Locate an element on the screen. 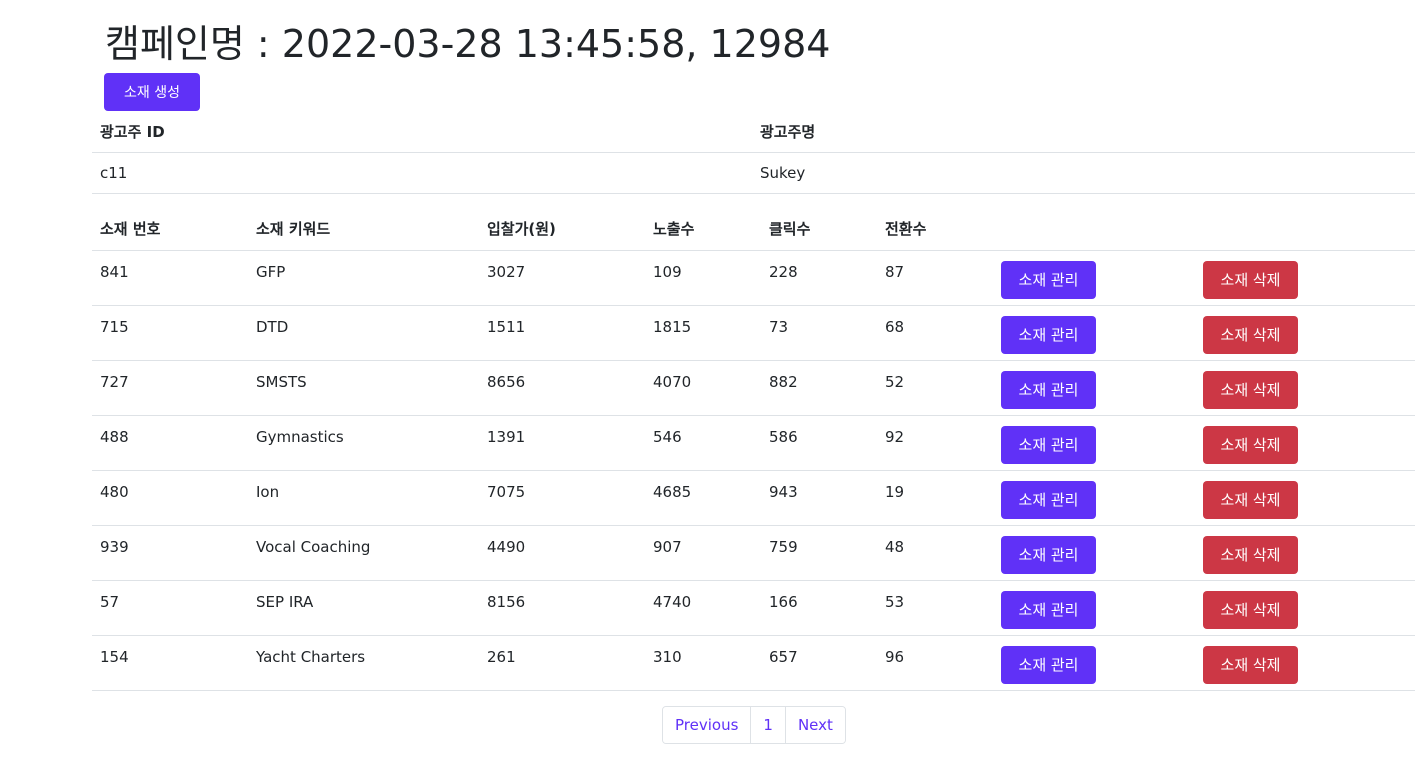 Image resolution: width=1415 pixels, height=763 pixels. cell-bid-price: 1391 is located at coordinates (562, 443).